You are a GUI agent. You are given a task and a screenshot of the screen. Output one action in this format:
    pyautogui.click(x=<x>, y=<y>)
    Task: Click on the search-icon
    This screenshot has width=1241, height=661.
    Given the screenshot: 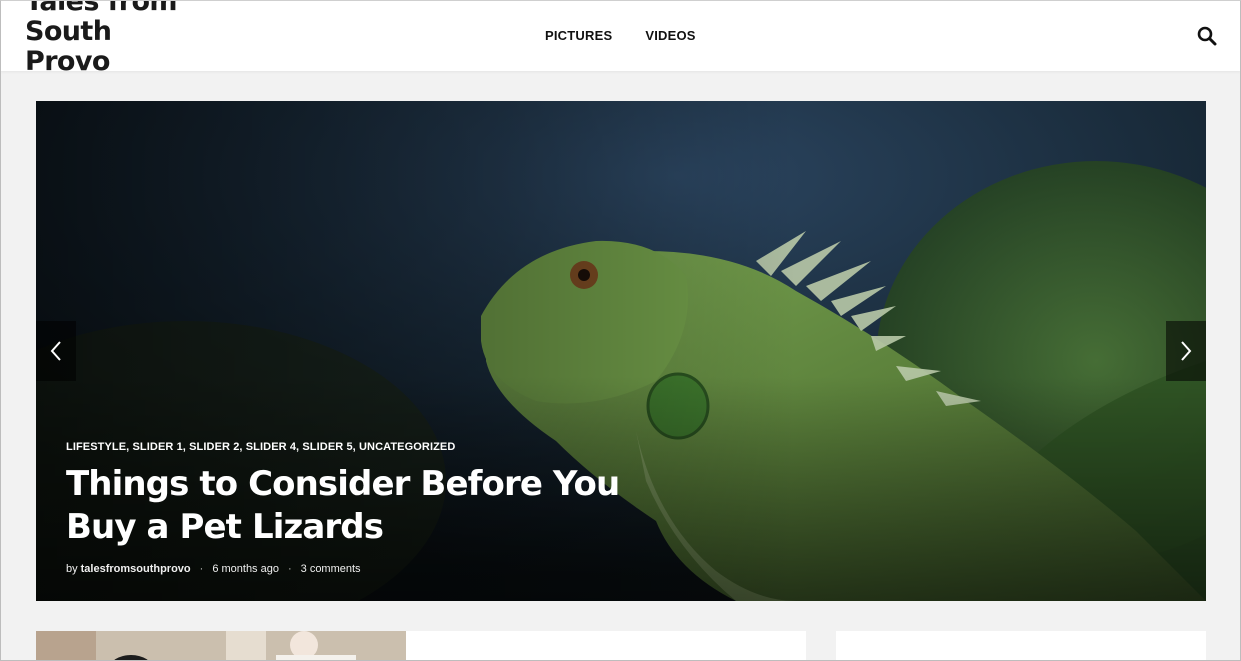 What is the action you would take?
    pyautogui.click(x=1207, y=36)
    